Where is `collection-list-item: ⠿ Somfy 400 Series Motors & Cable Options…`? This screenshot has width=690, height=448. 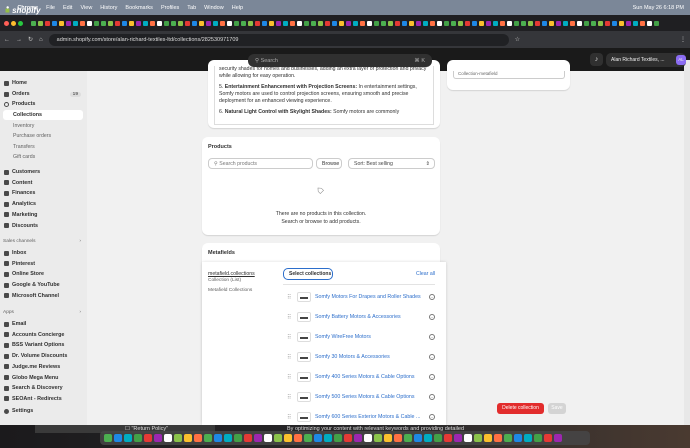 collection-list-item: ⠿ Somfy 400 Series Motors & Cable Options… is located at coordinates (361, 377).